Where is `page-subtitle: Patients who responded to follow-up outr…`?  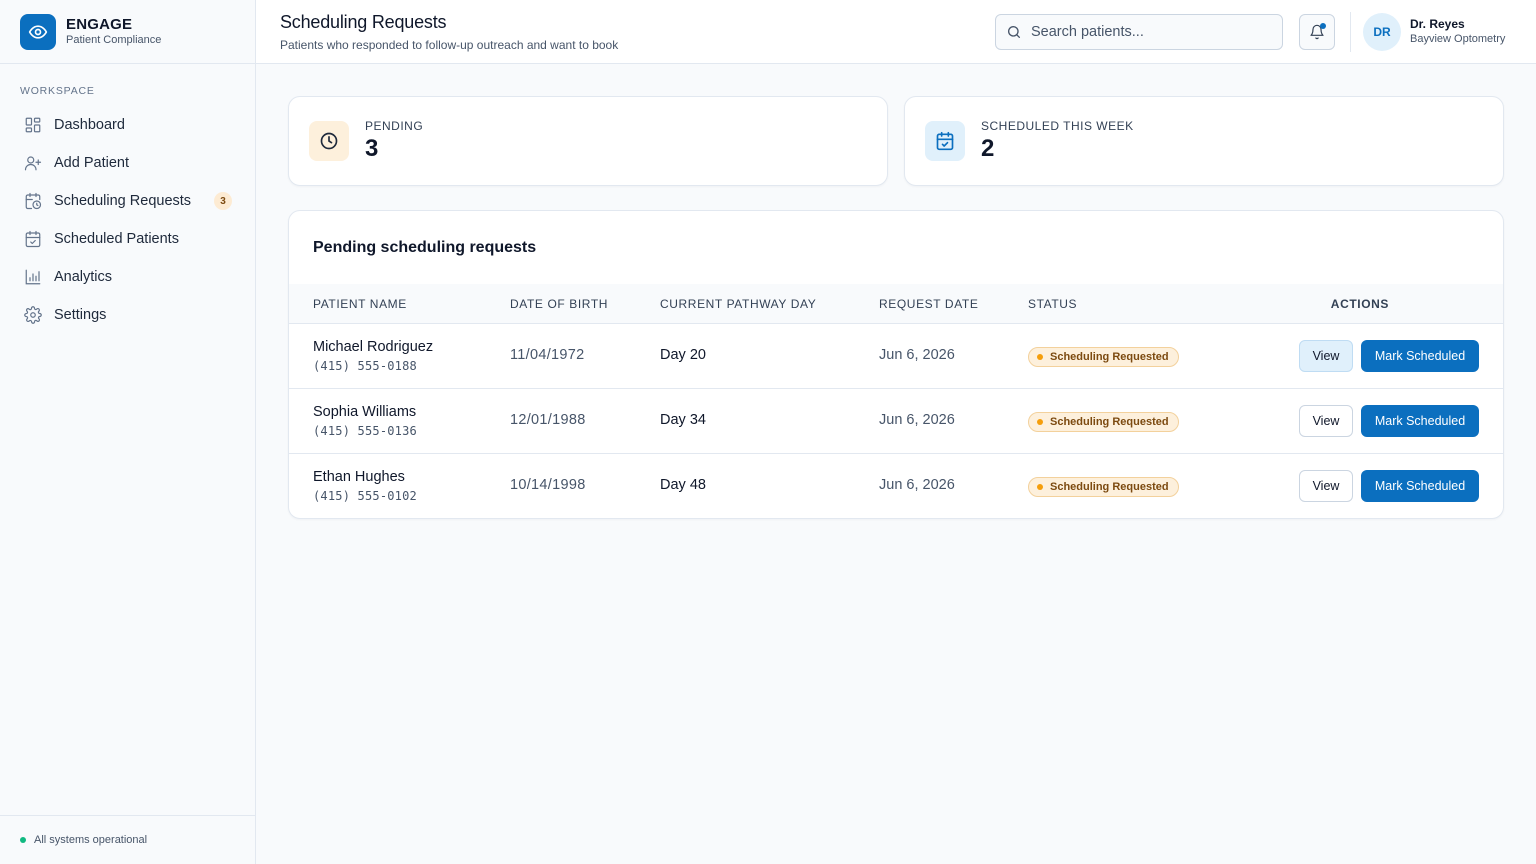
page-subtitle: Patients who responded to follow-up outr… is located at coordinates (449, 45).